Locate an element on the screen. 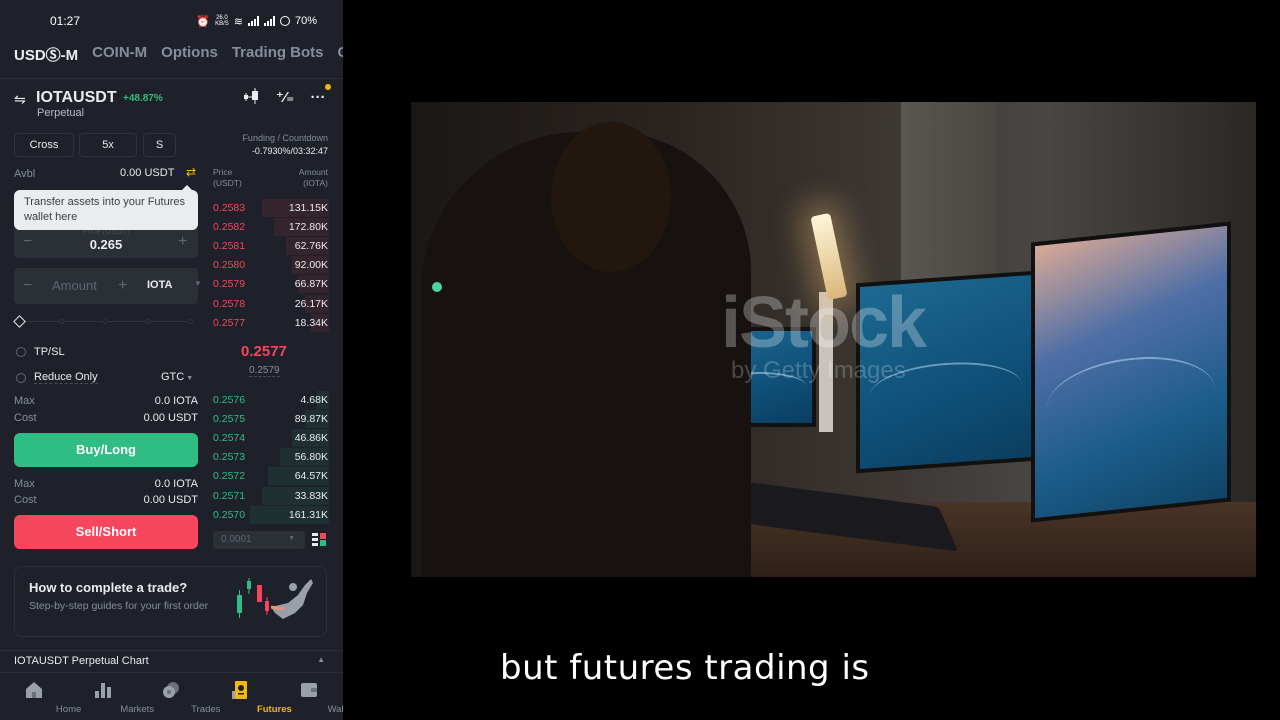 The width and height of the screenshot is (1280, 720). nav-futures: Futures is located at coordinates (249, 696).